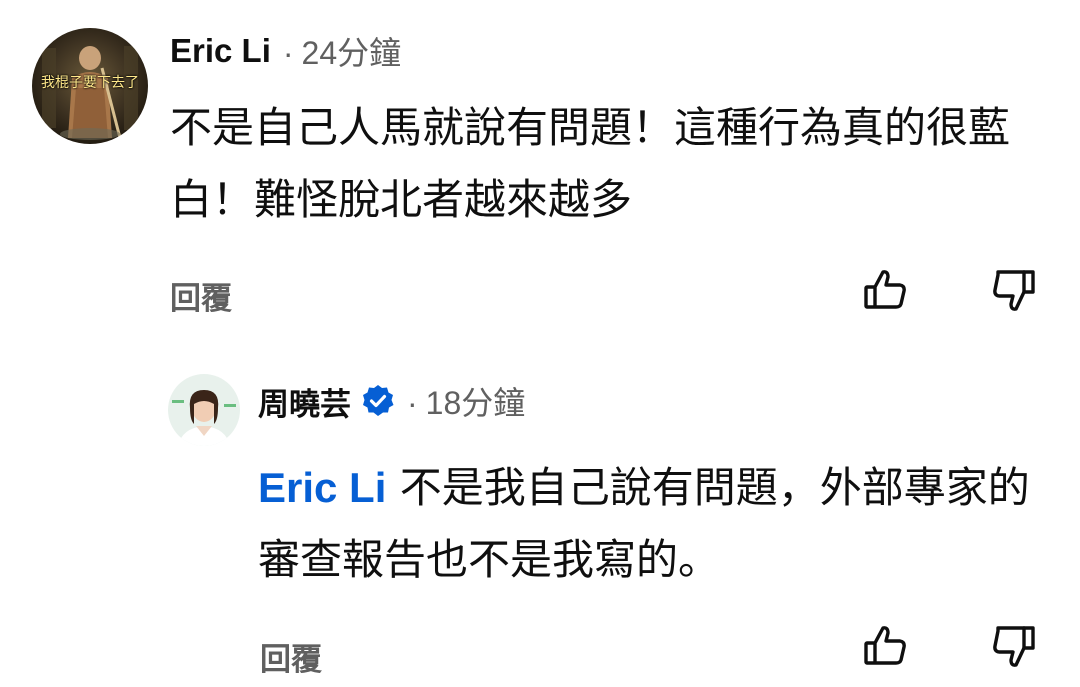  I want to click on avatar: 我棍子要下去了, so click(90, 86).